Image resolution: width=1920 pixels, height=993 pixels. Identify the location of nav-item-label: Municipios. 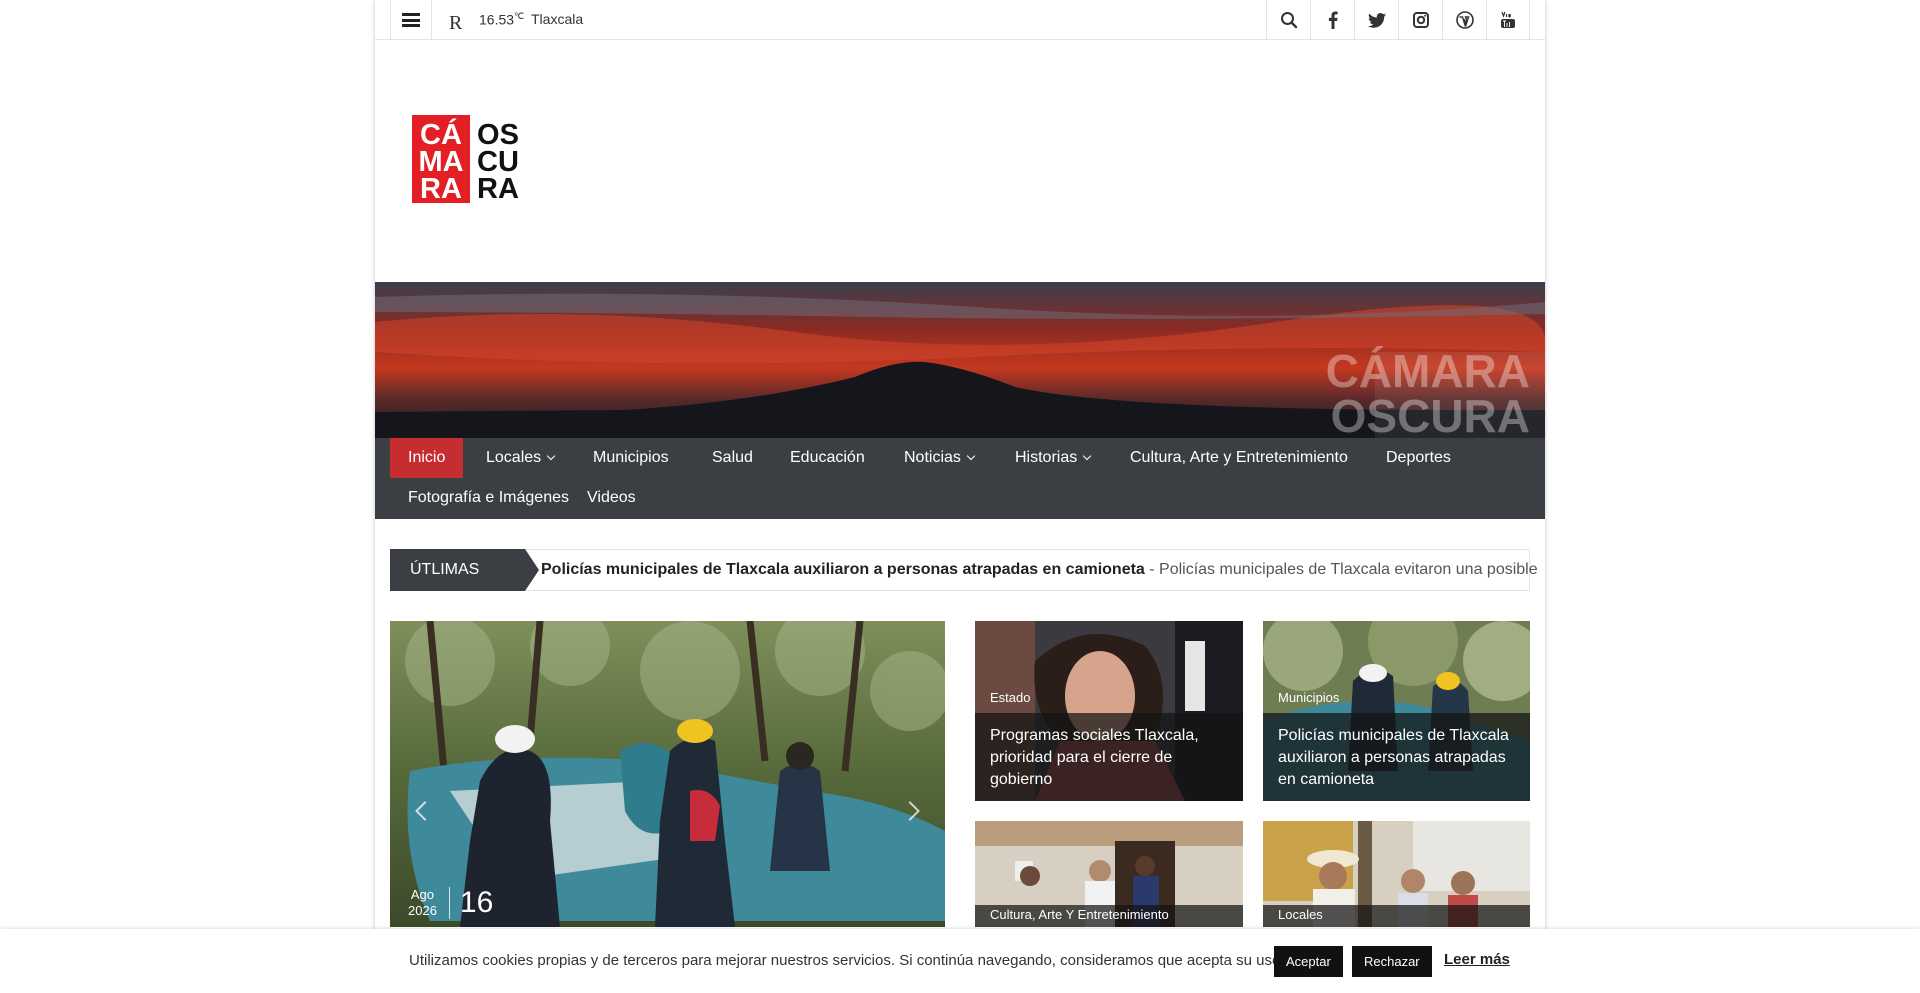
(631, 457).